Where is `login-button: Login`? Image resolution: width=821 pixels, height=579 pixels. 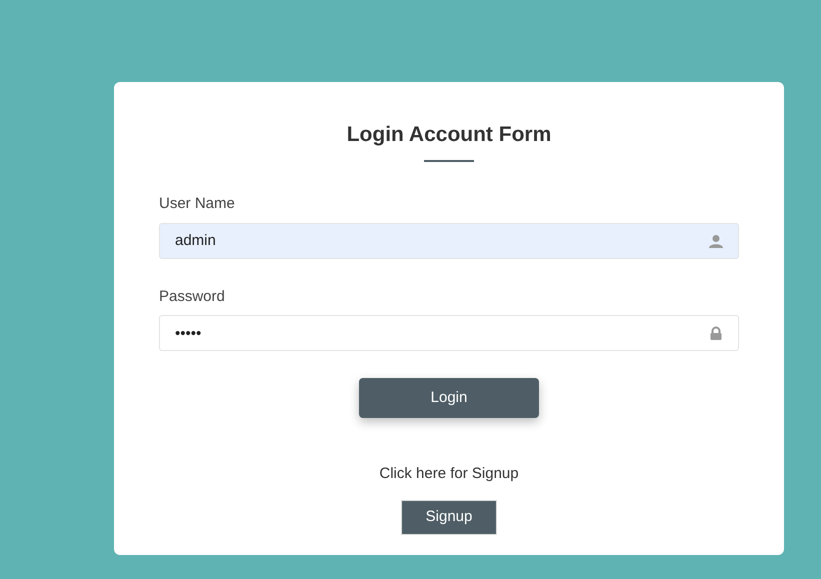 login-button: Login is located at coordinates (449, 398).